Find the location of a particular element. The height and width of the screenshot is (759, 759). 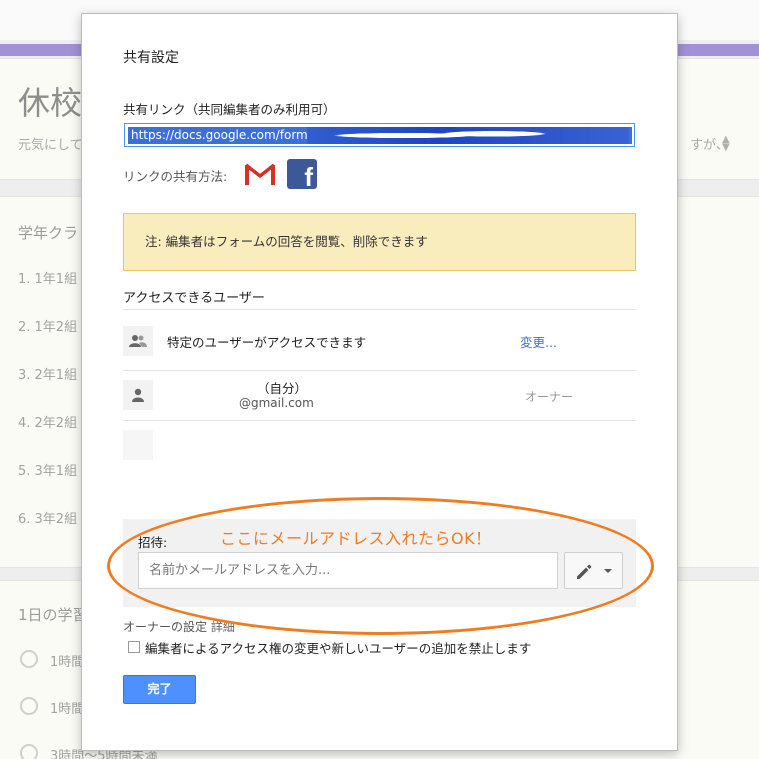

done-button: 完了 is located at coordinates (159, 689).